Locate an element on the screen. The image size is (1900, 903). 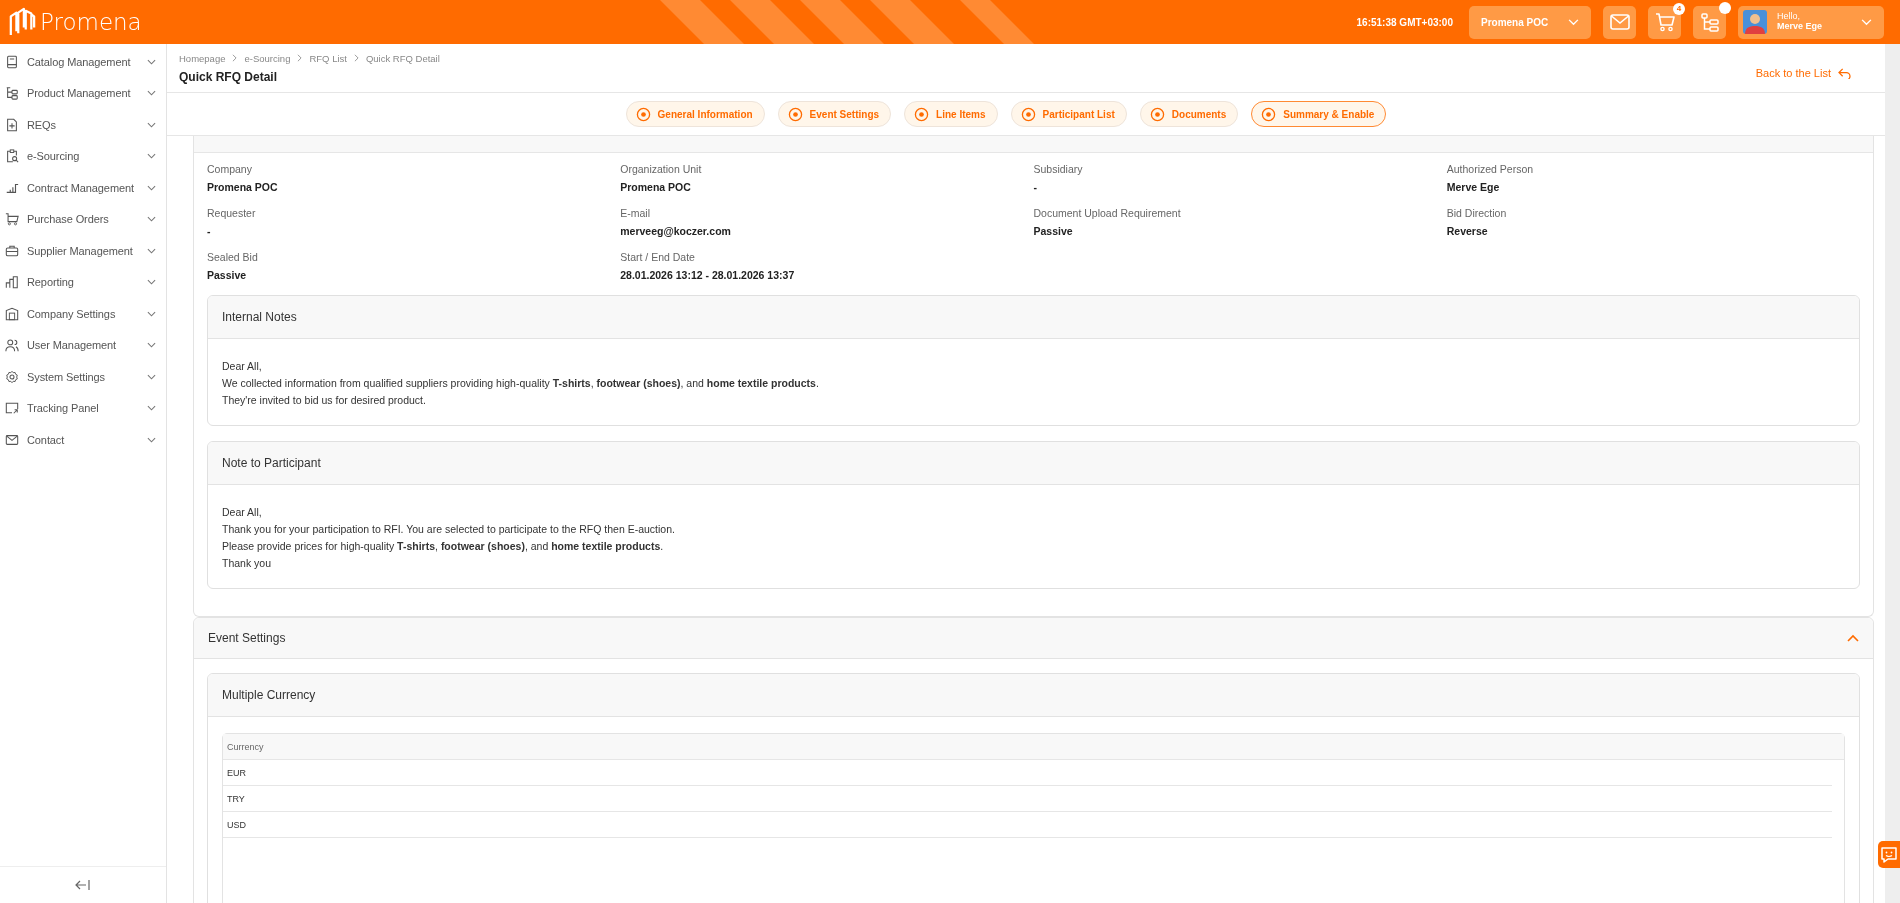
field-label: Sealed Bid is located at coordinates (233, 257).